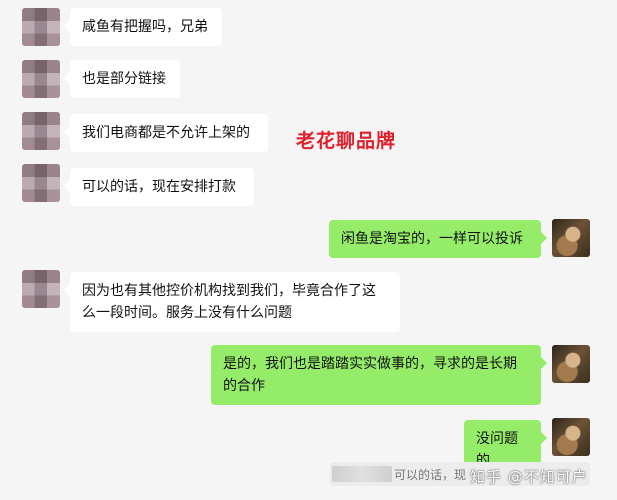  Describe the element at coordinates (122, 79) in the screenshot. I see `message-bubble: 也是部分链接` at that location.